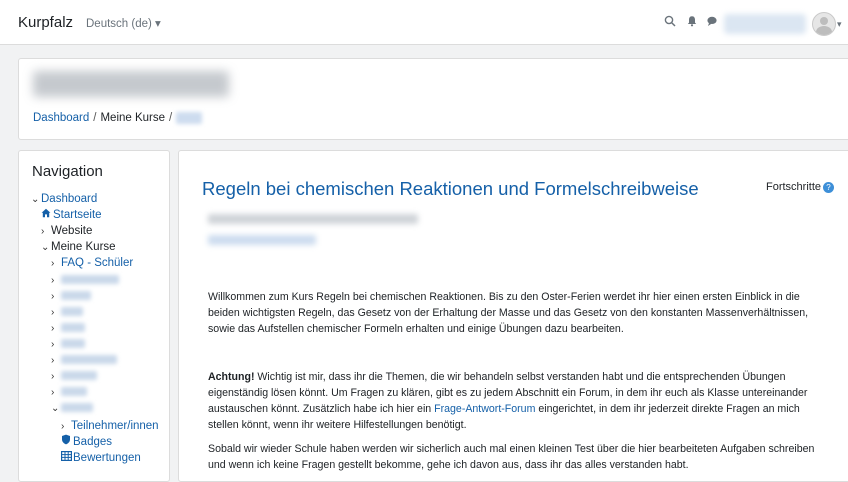  I want to click on progress-indicator: Fortschritte?, so click(800, 187).